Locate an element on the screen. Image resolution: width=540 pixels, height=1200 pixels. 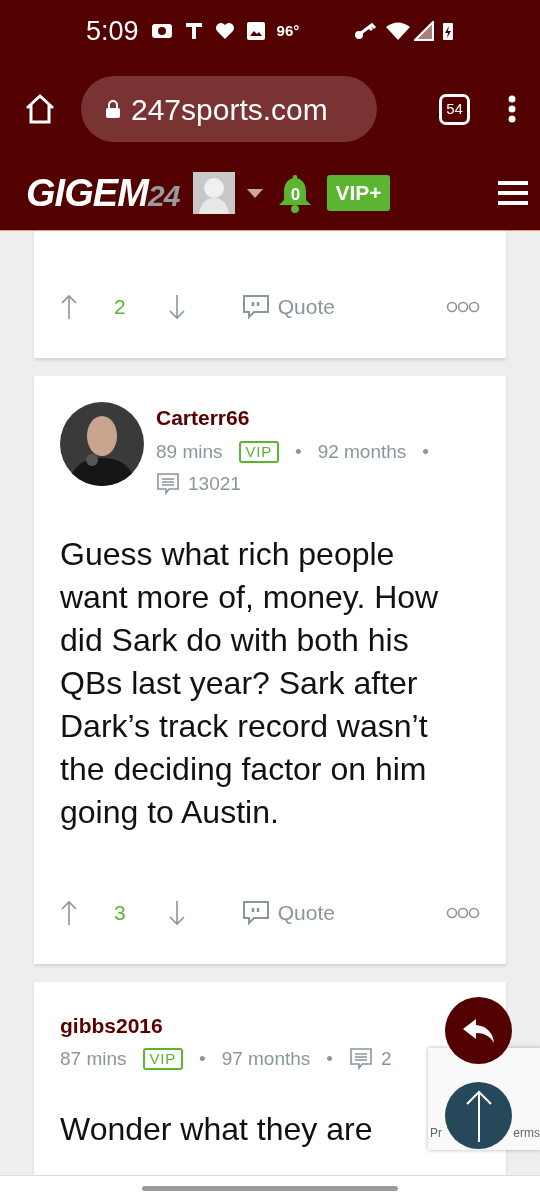
hamburger-menu-icon is located at coordinates (513, 193).